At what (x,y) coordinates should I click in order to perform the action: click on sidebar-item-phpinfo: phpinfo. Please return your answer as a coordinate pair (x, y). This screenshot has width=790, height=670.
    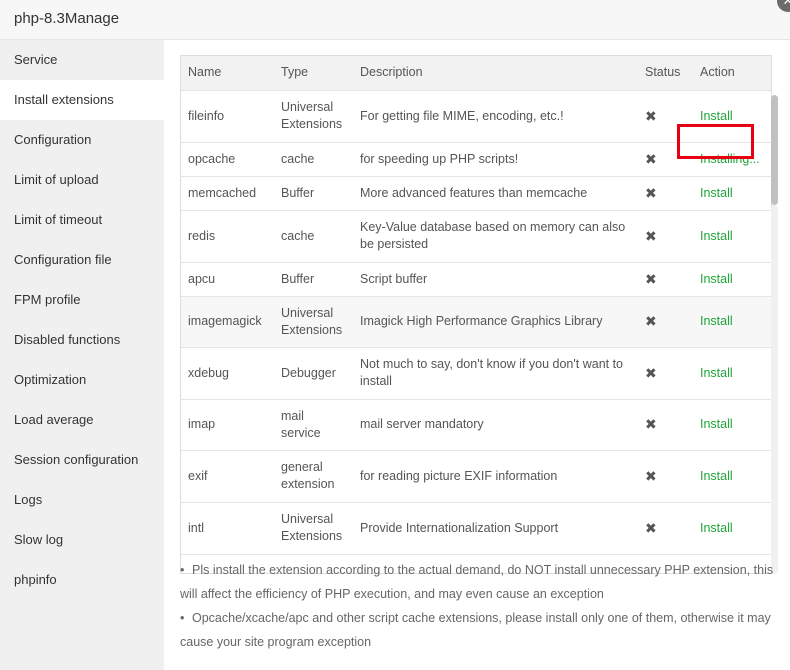
    Looking at the image, I should click on (82, 580).